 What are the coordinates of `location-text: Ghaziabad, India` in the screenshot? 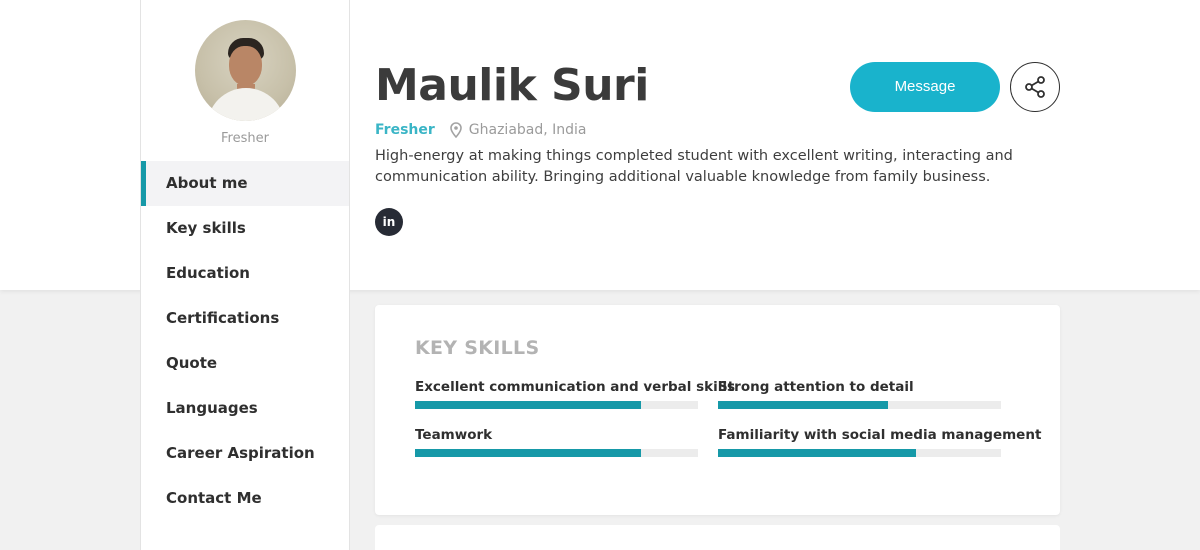 It's located at (527, 130).